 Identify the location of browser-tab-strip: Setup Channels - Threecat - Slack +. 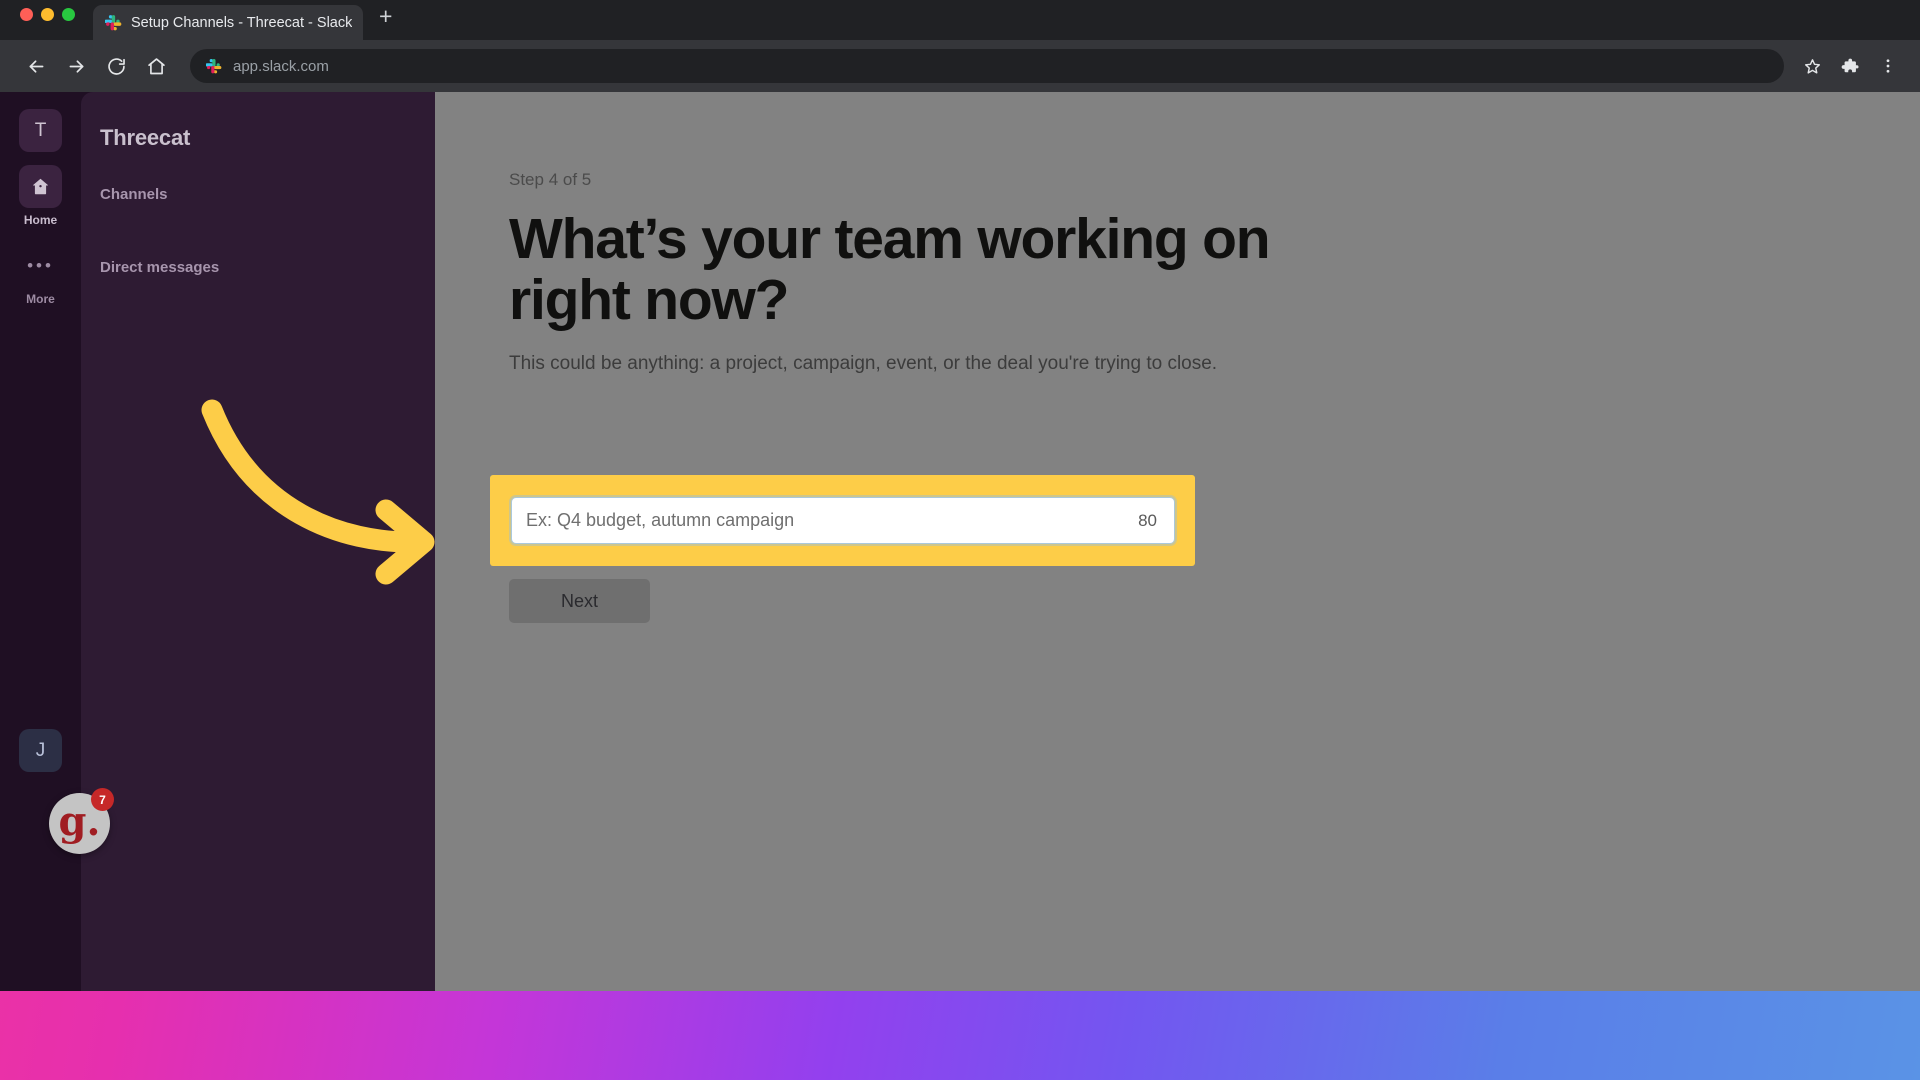
(960, 20).